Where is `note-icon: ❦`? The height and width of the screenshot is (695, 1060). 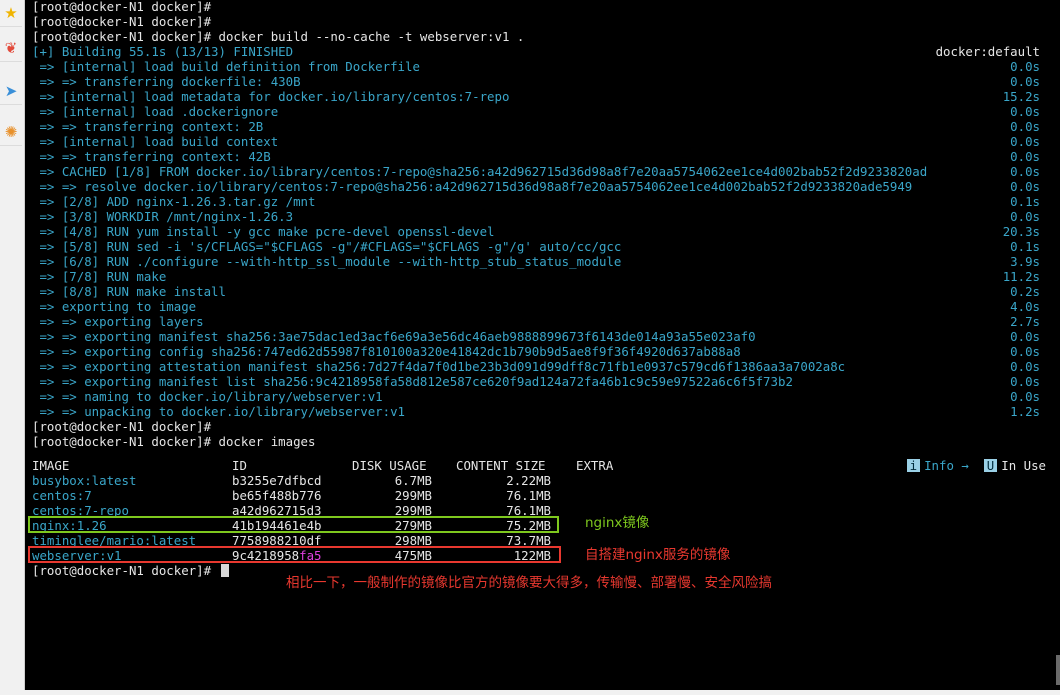
note-icon: ❦ is located at coordinates (11, 48).